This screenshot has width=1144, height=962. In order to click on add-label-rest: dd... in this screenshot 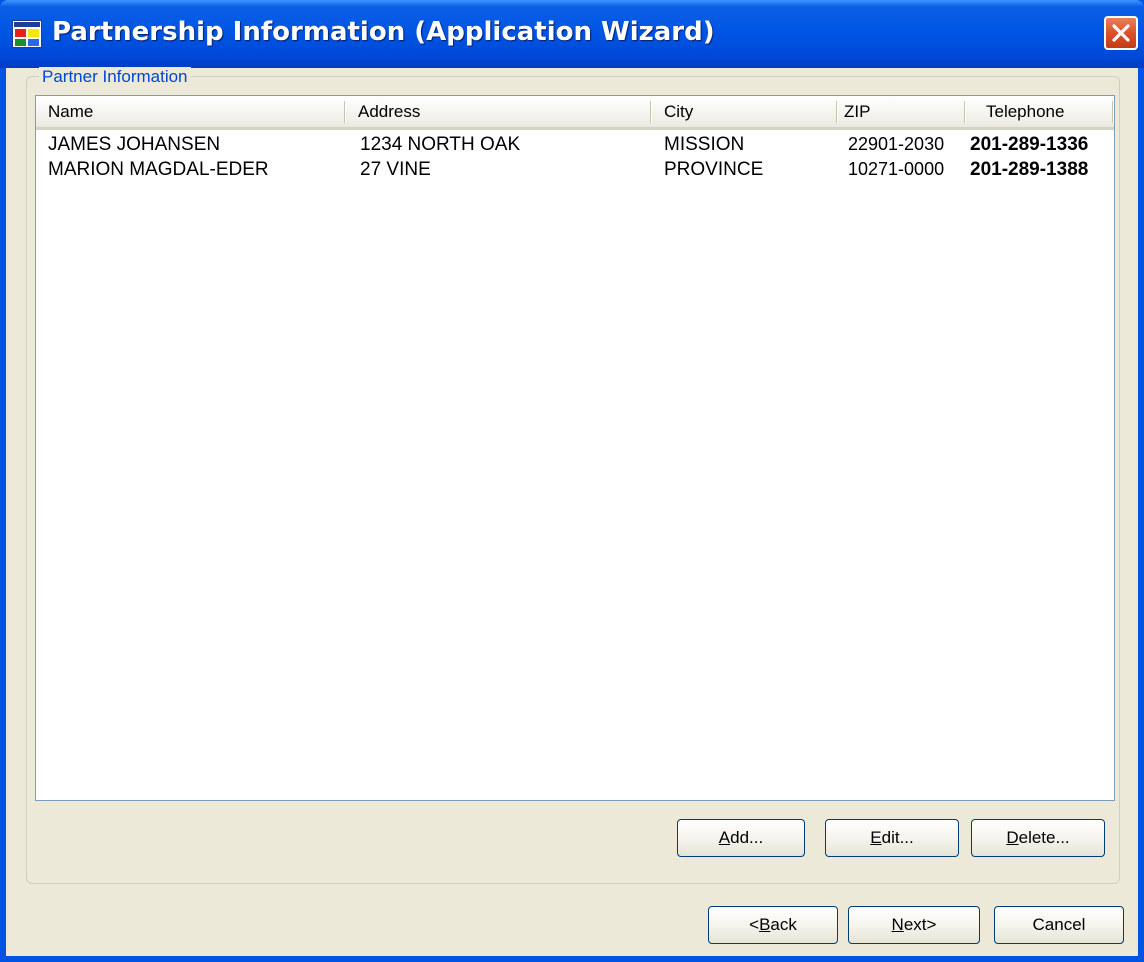, I will do `click(747, 837)`.